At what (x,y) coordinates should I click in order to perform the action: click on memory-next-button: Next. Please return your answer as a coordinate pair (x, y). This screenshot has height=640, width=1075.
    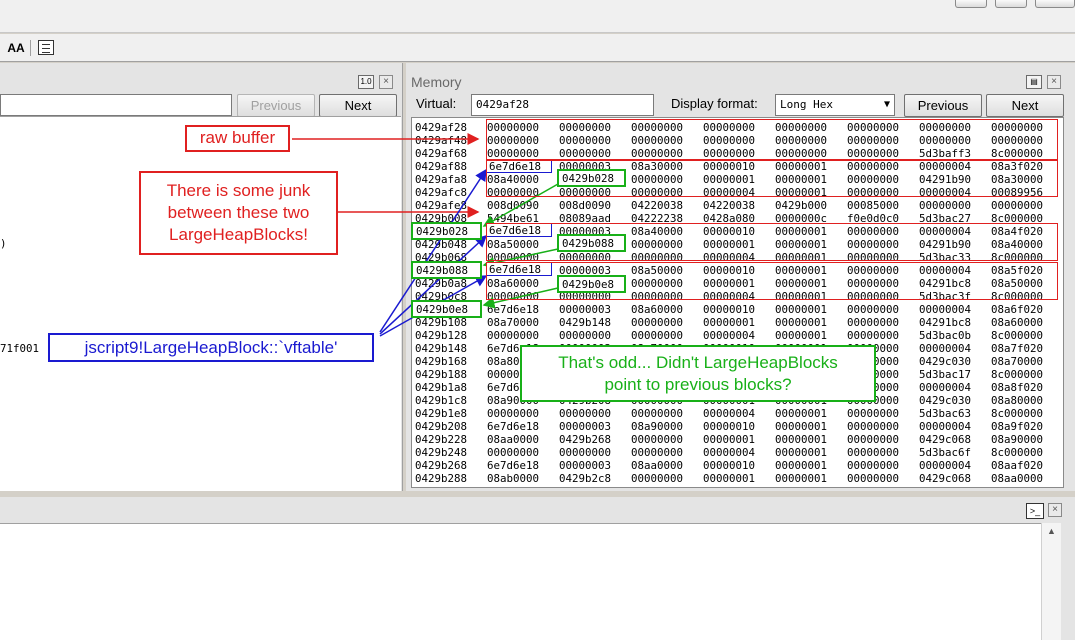
    Looking at the image, I should click on (1025, 105).